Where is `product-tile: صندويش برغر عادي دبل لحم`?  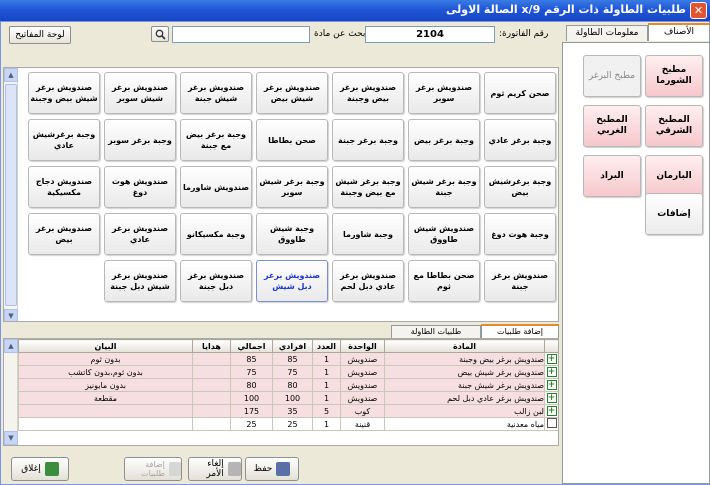
product-tile: صندويش برغر عادي دبل لحم is located at coordinates (368, 281).